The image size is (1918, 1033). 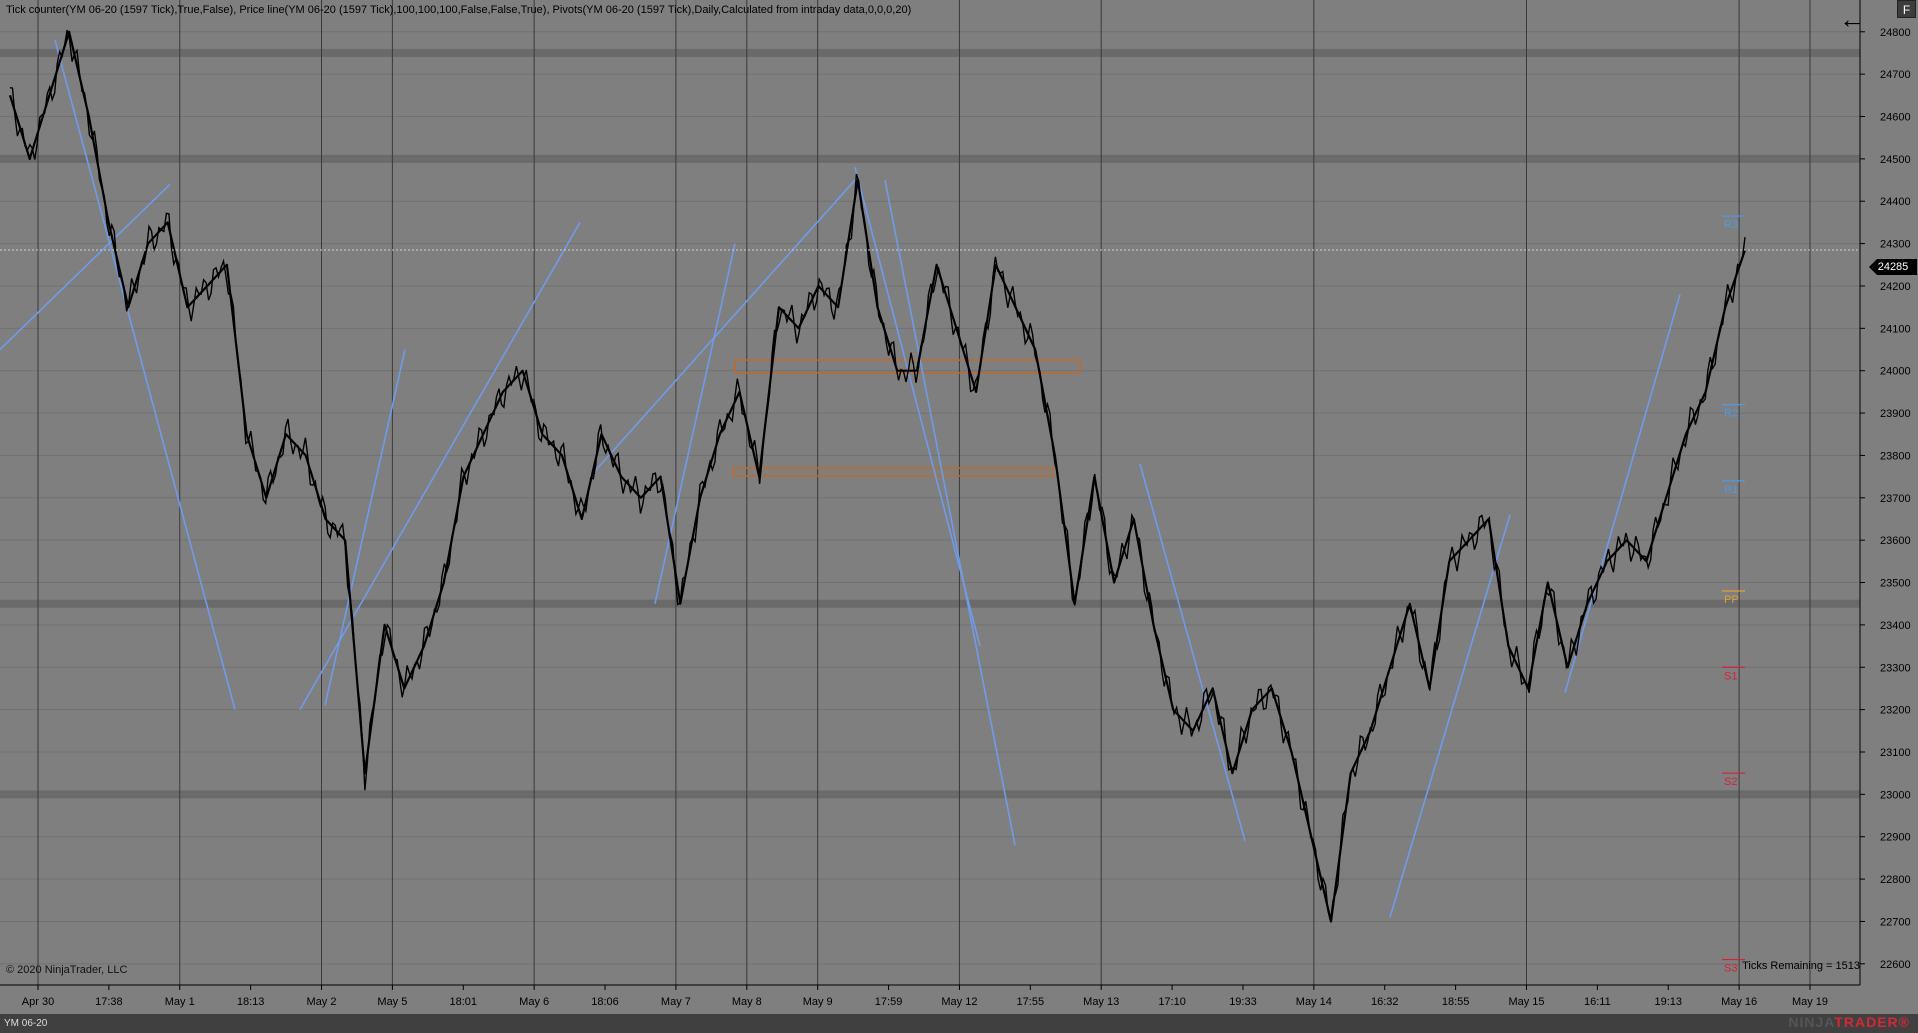 I want to click on y-tick-label: 24400, so click(x=1895, y=202).